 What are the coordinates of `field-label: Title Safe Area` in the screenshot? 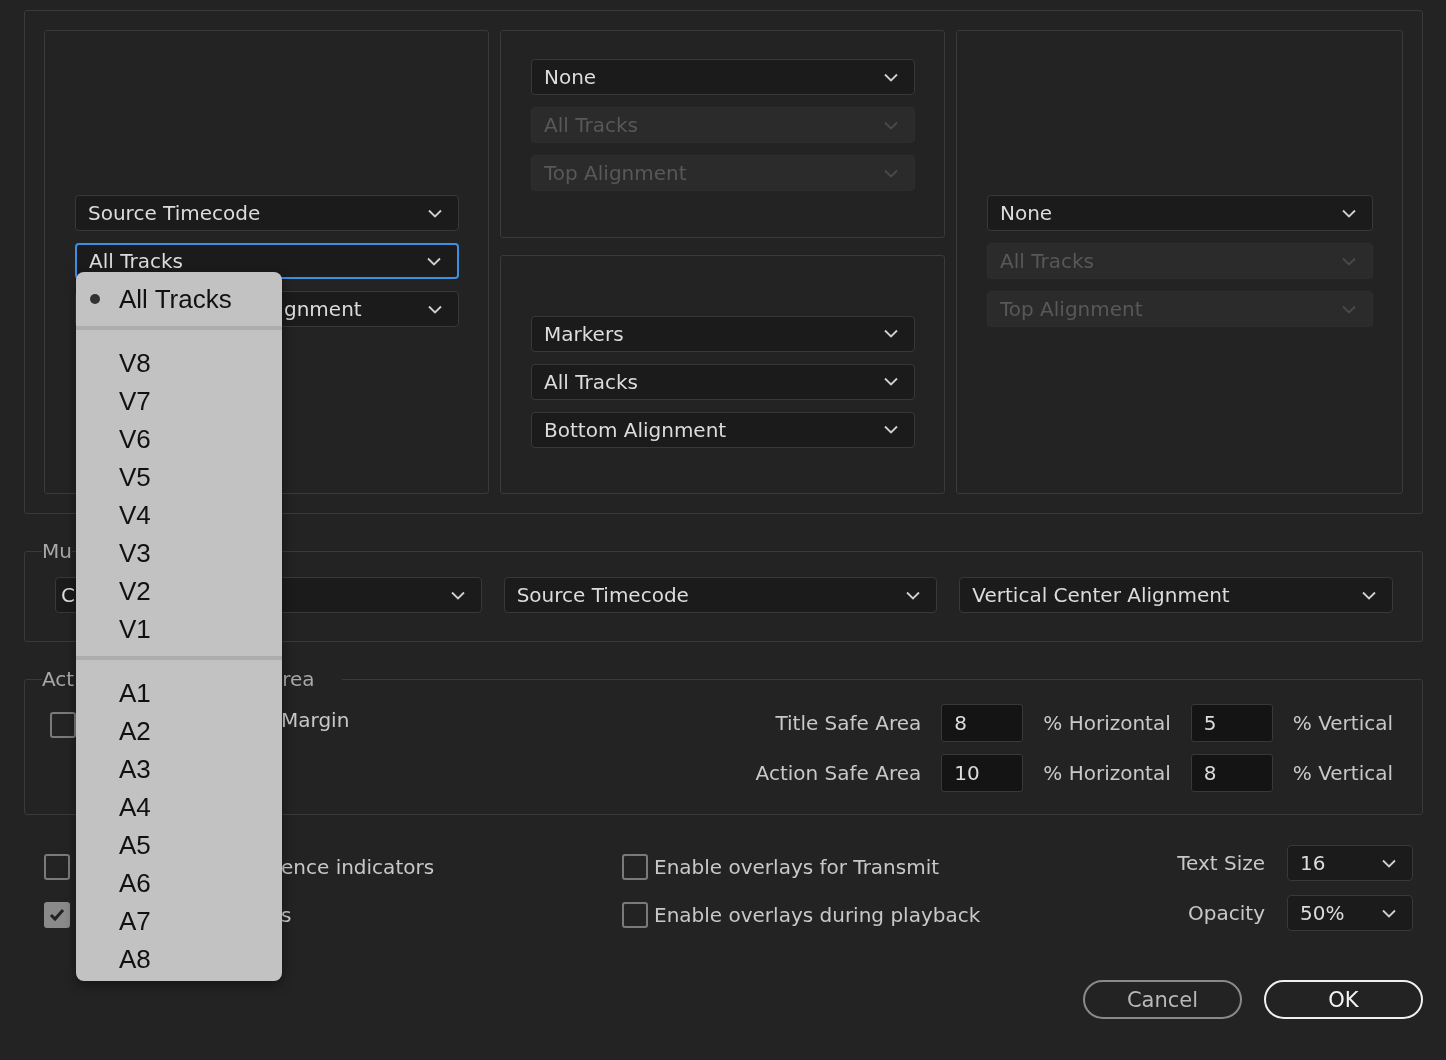 It's located at (848, 723).